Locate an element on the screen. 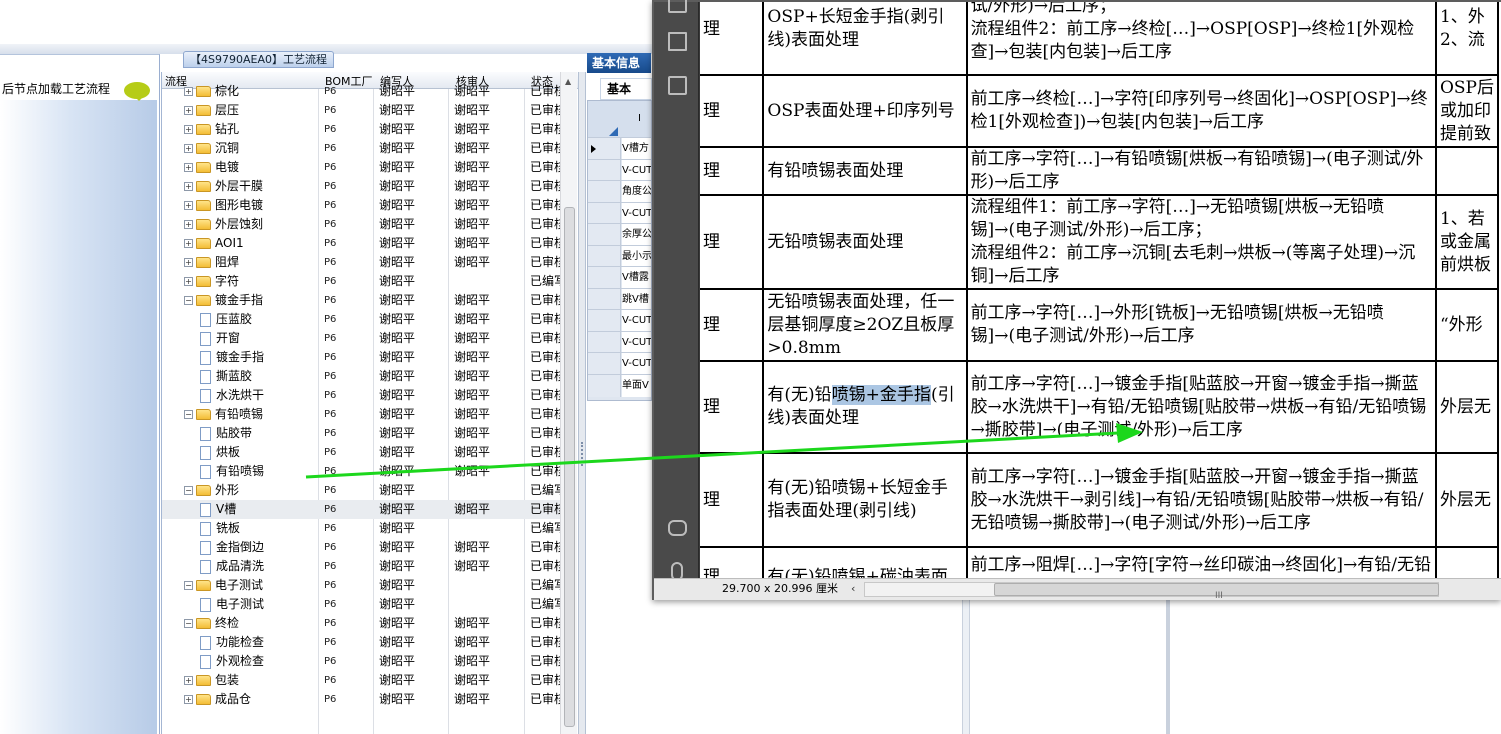 The image size is (1501, 734). tree-row: 开窗 P6 谢昭平 谢昭平 已审核 is located at coordinates (364, 338).